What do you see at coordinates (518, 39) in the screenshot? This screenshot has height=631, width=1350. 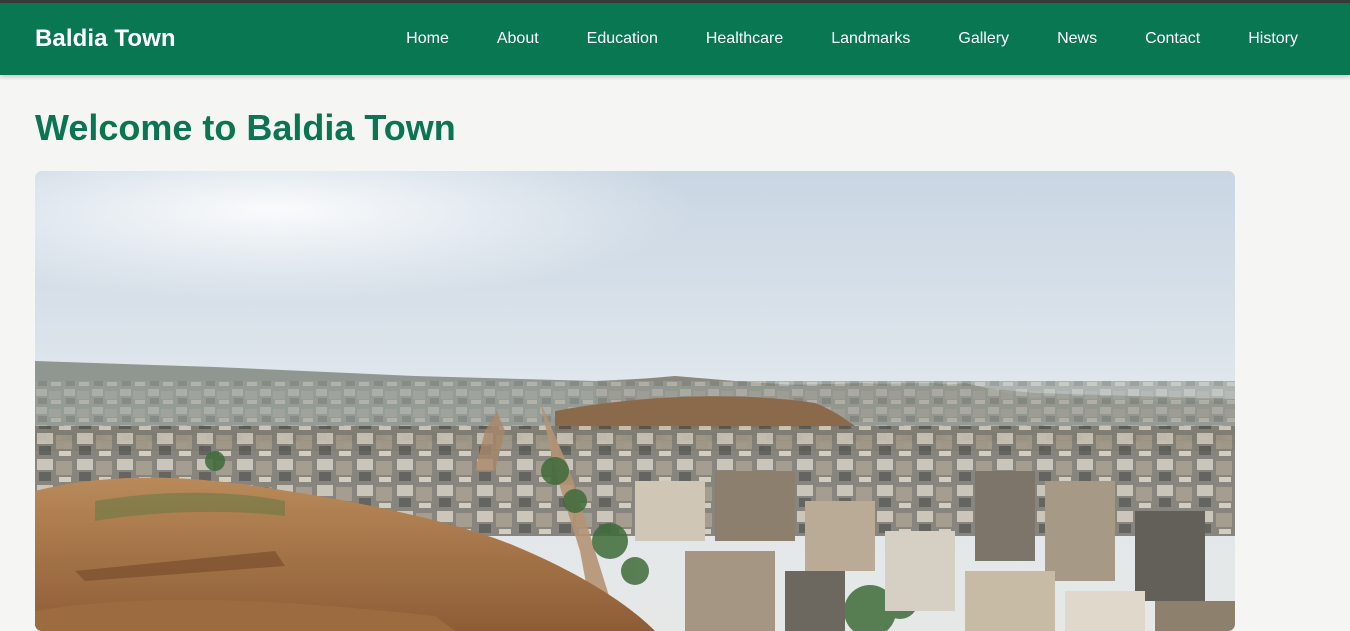 I see `nav-link-about: About` at bounding box center [518, 39].